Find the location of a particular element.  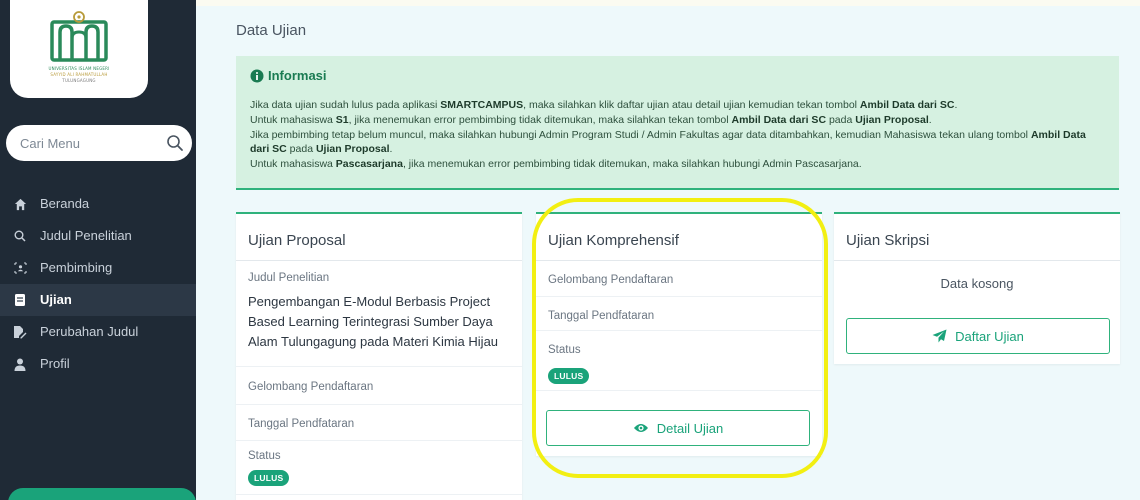

logo-emblem-icon is located at coordinates (79, 36).